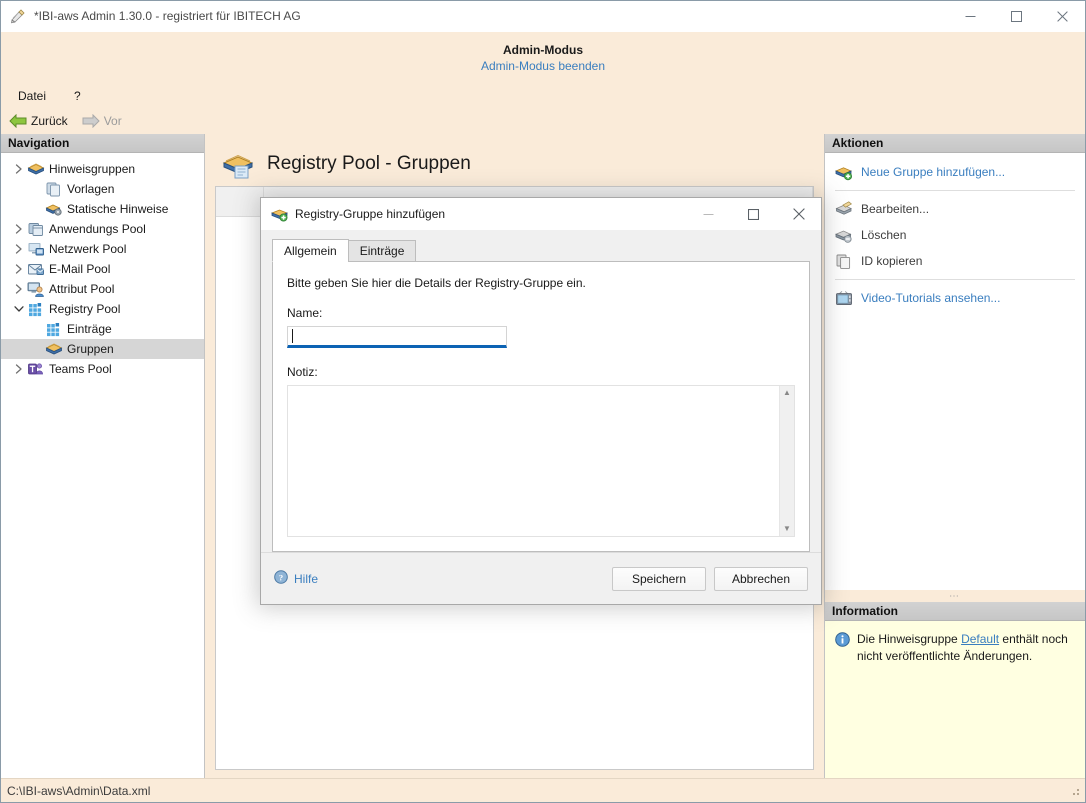 This screenshot has height=803, width=1086. Describe the element at coordinates (514, 164) in the screenshot. I see `page-title-row: Registry Pool - Gruppen` at that location.